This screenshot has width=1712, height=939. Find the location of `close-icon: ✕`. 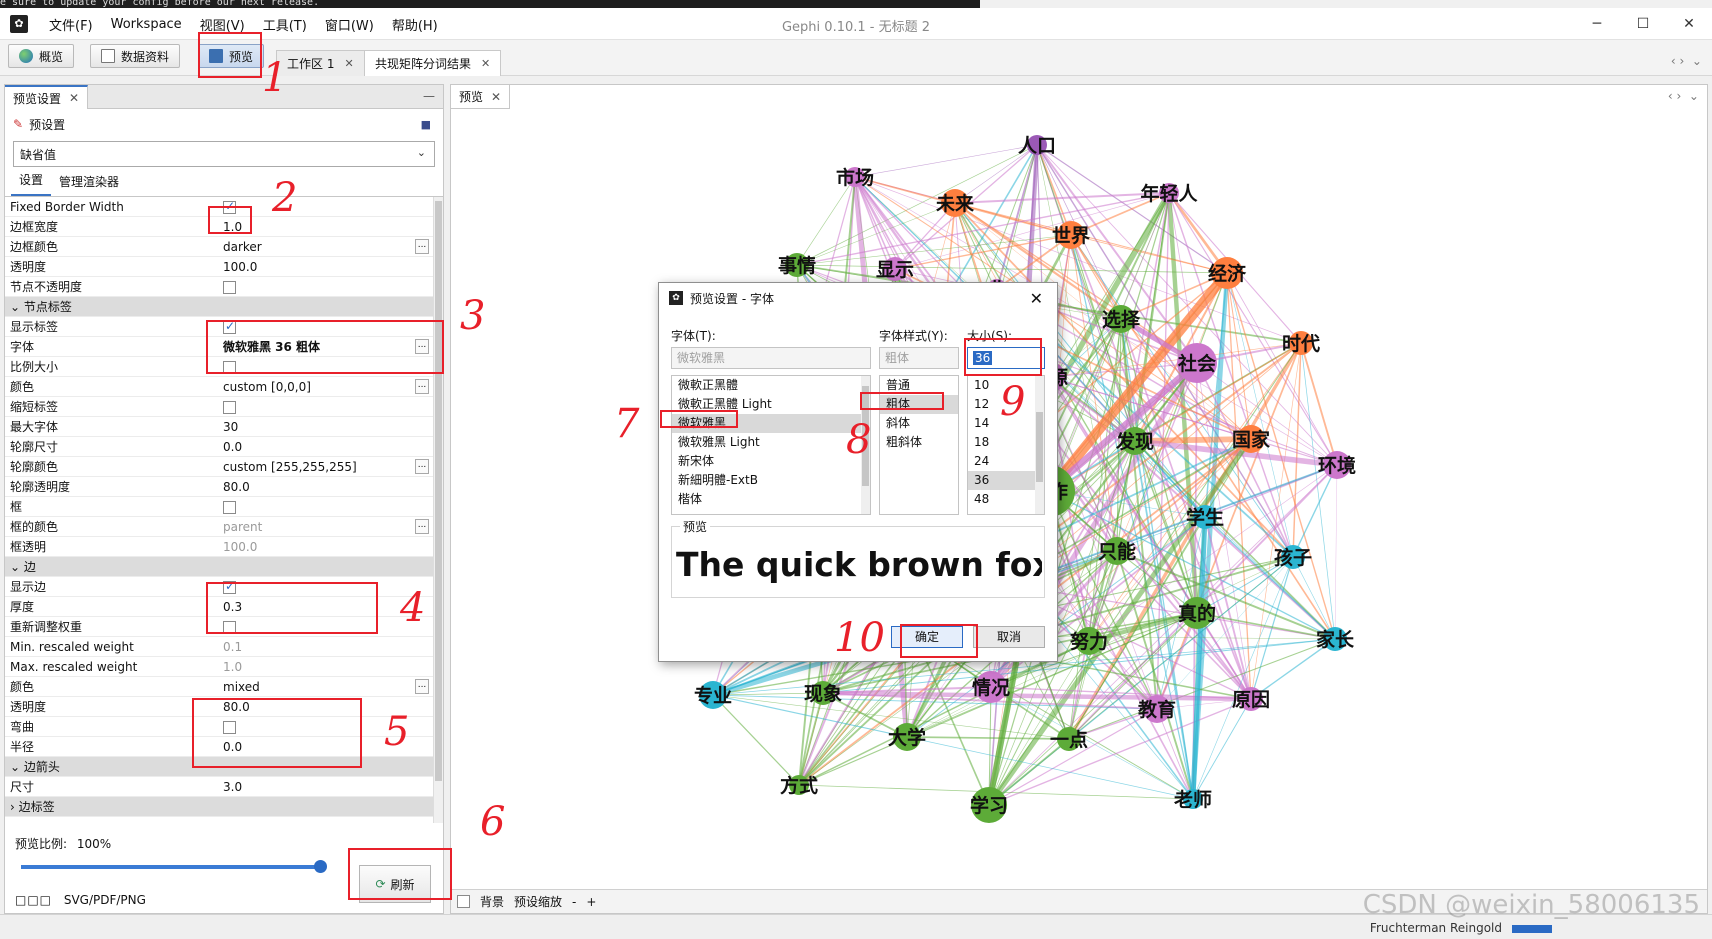

close-icon: ✕ is located at coordinates (1689, 24).